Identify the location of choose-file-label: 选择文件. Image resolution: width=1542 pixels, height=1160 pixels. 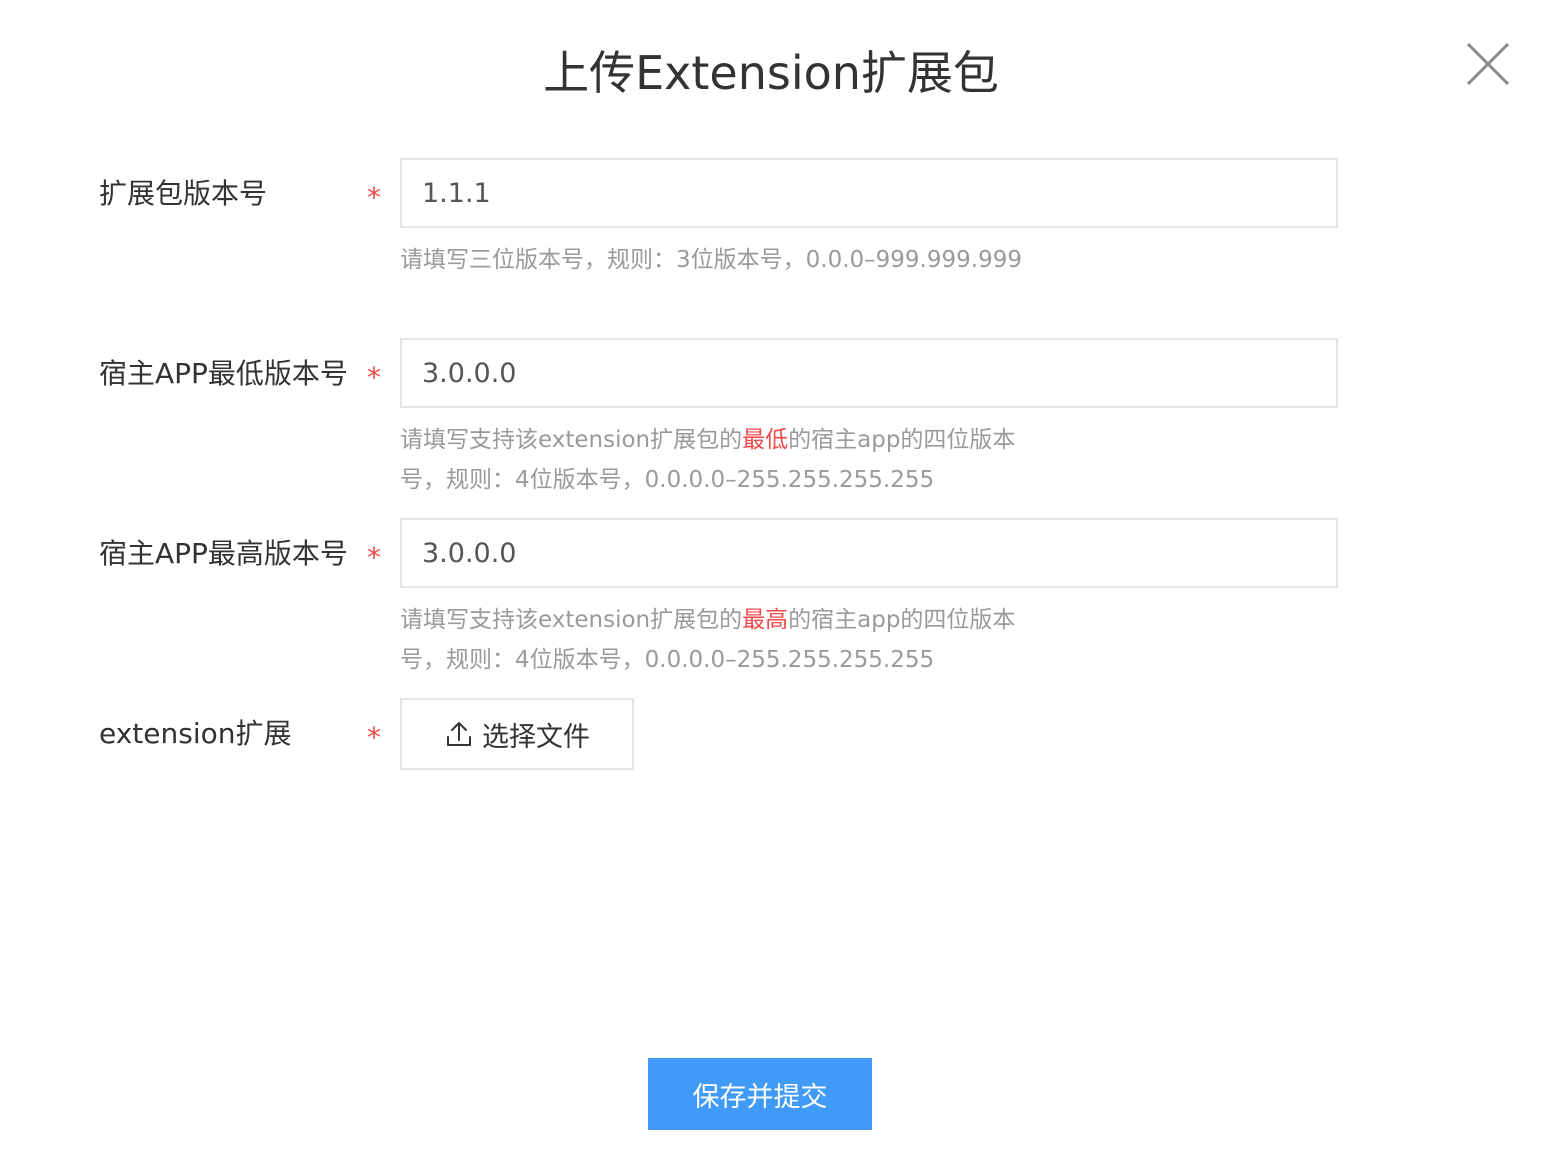
(536, 737).